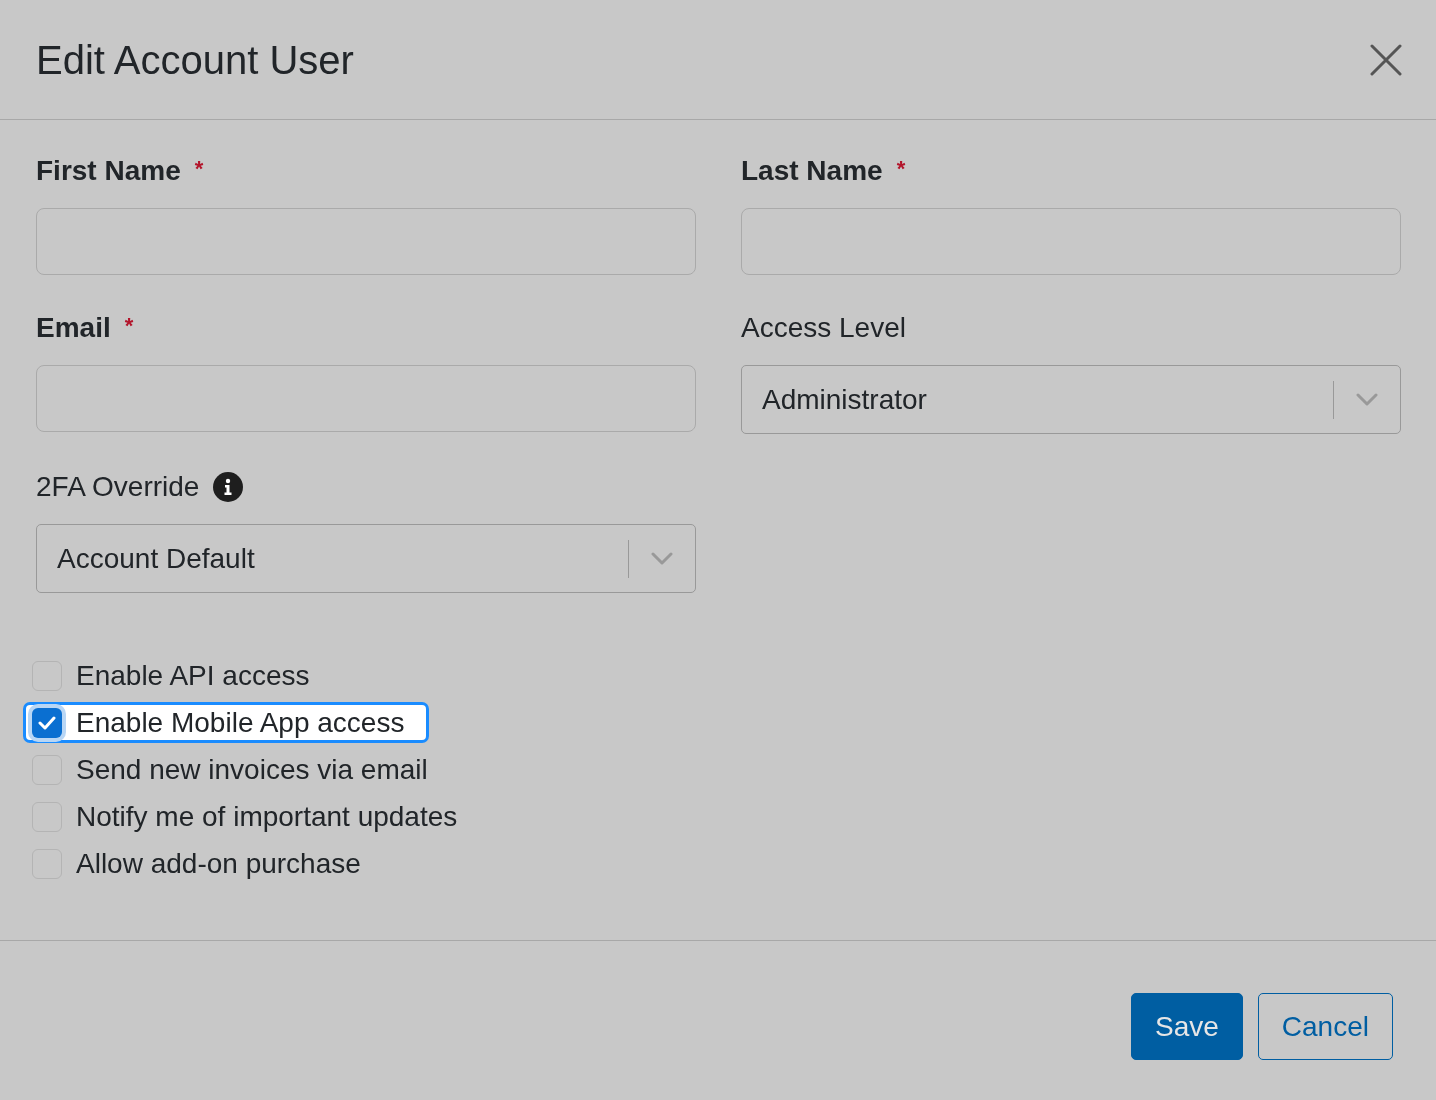 The image size is (1436, 1100). Describe the element at coordinates (73, 328) in the screenshot. I see `field-label: Email` at that location.